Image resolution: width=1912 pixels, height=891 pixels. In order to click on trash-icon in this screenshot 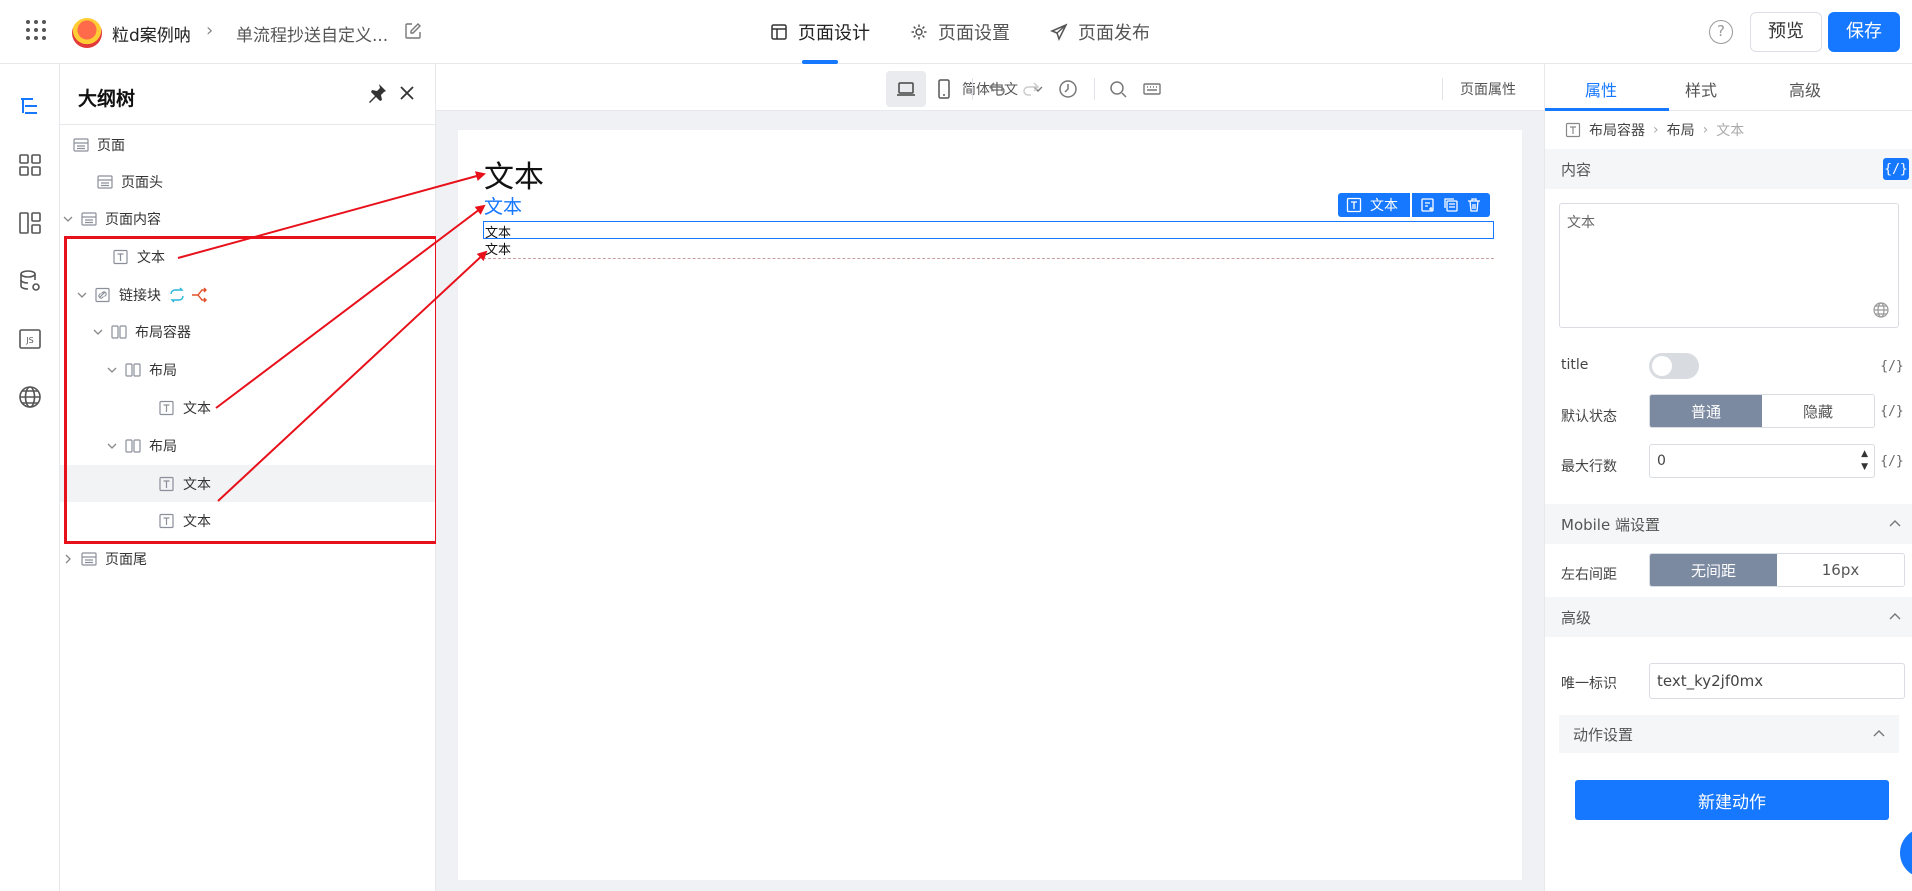, I will do `click(1474, 205)`.